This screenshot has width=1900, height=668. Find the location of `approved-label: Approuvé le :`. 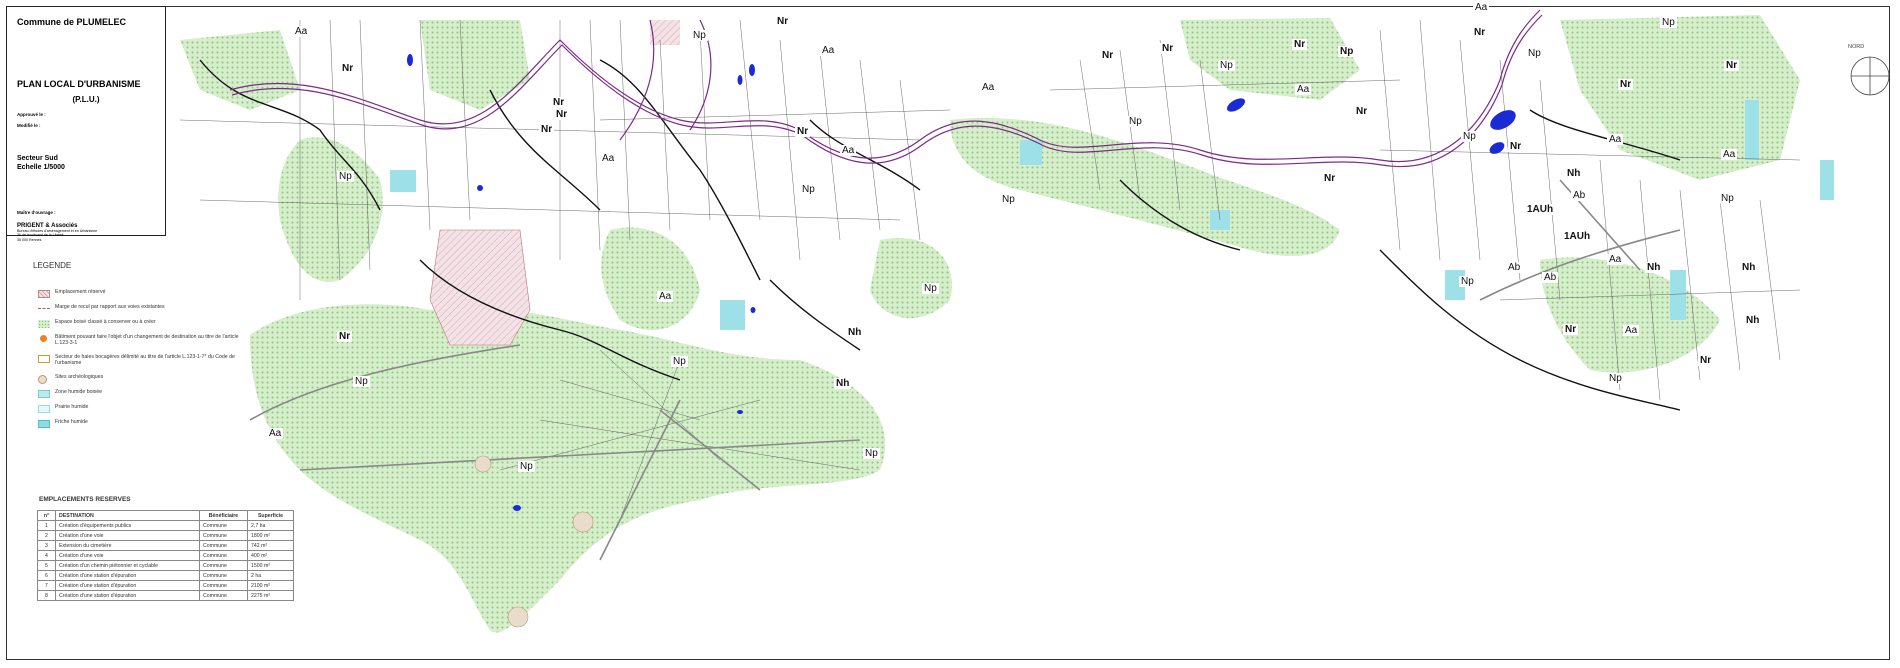

approved-label: Approuvé le : is located at coordinates (31, 114).